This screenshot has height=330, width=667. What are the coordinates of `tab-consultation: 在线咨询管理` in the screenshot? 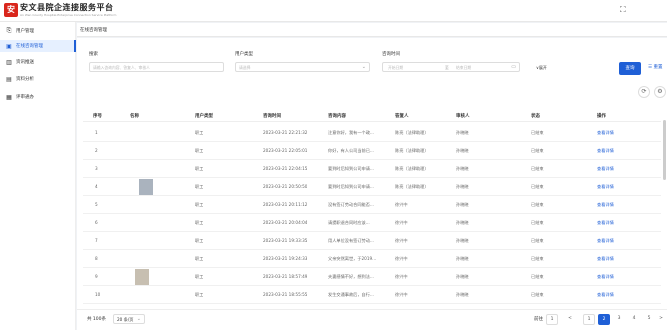 It's located at (93, 30).